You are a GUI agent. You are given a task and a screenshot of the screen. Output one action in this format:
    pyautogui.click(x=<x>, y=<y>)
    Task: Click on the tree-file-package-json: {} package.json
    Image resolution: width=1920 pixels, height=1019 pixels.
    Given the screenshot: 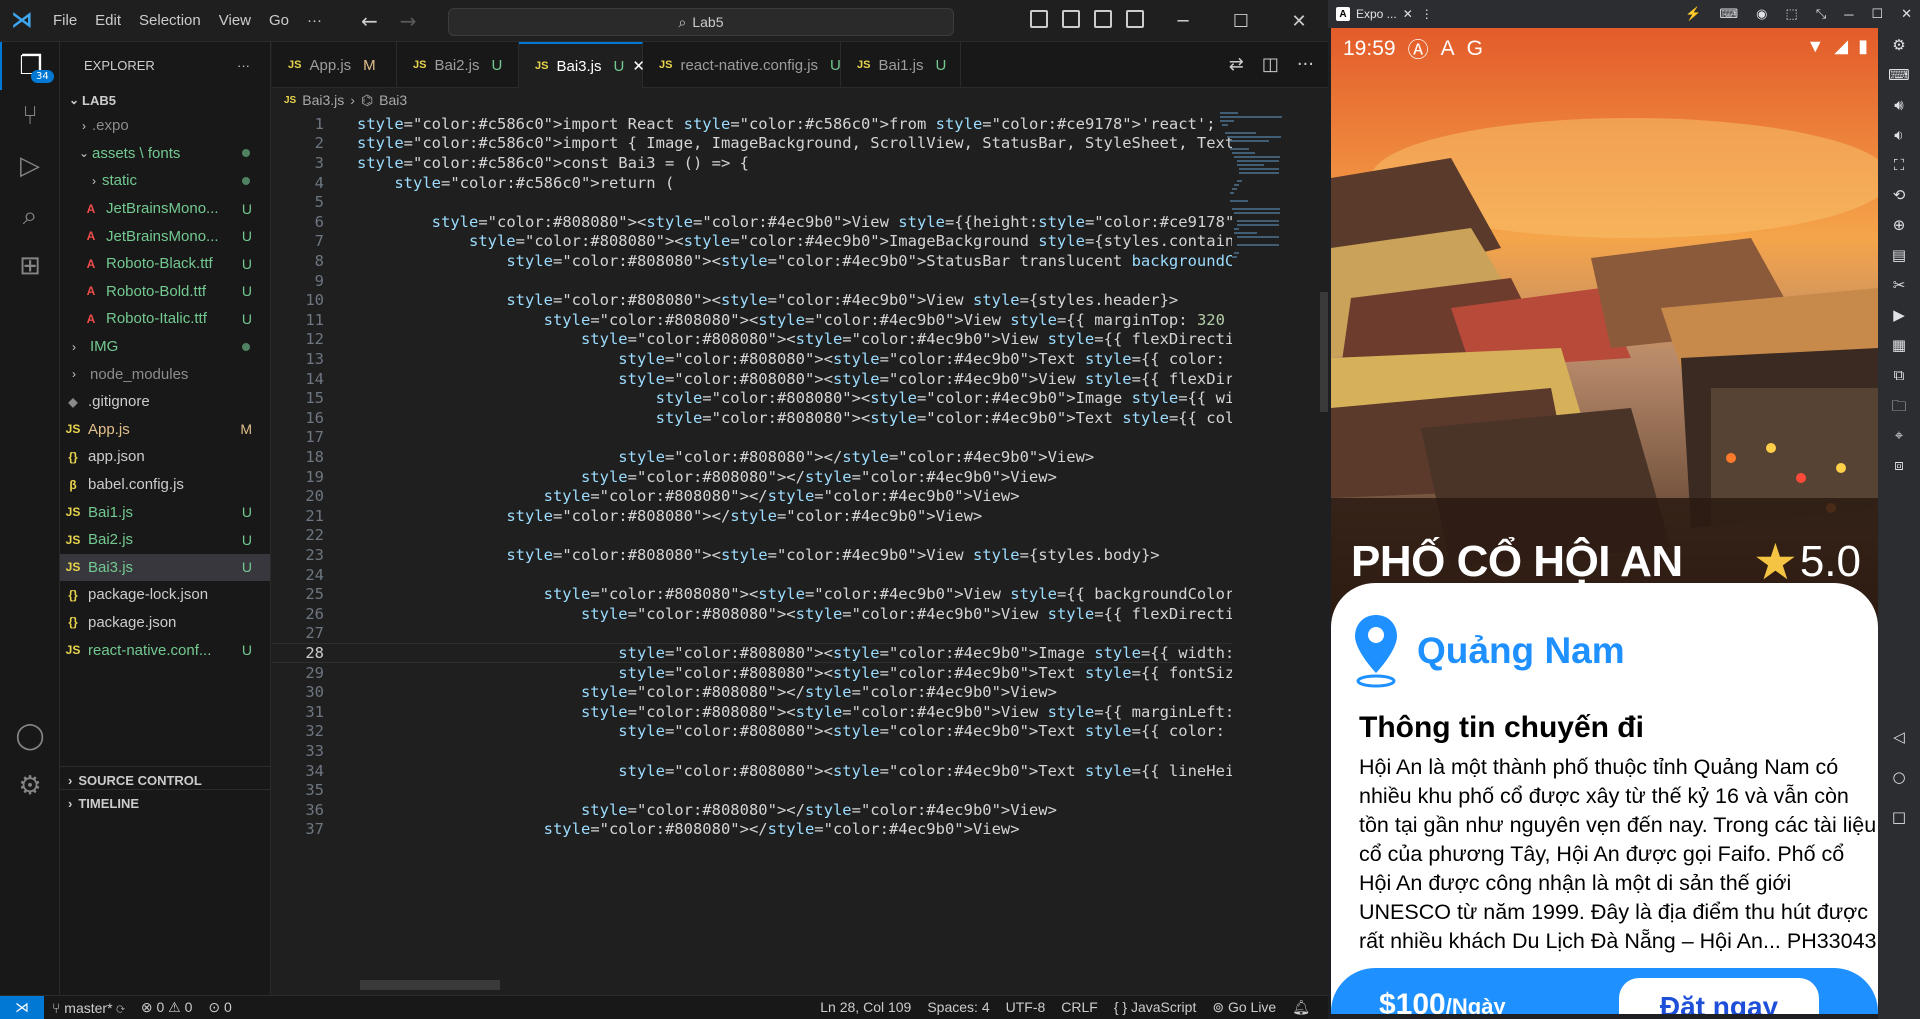 What is the action you would take?
    pyautogui.click(x=165, y=623)
    